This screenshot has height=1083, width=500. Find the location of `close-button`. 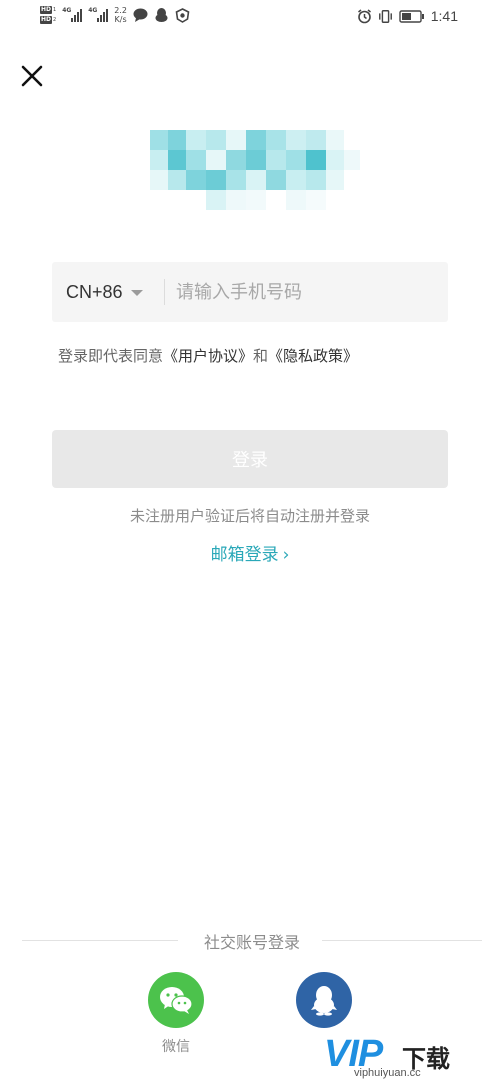

close-button is located at coordinates (32, 76).